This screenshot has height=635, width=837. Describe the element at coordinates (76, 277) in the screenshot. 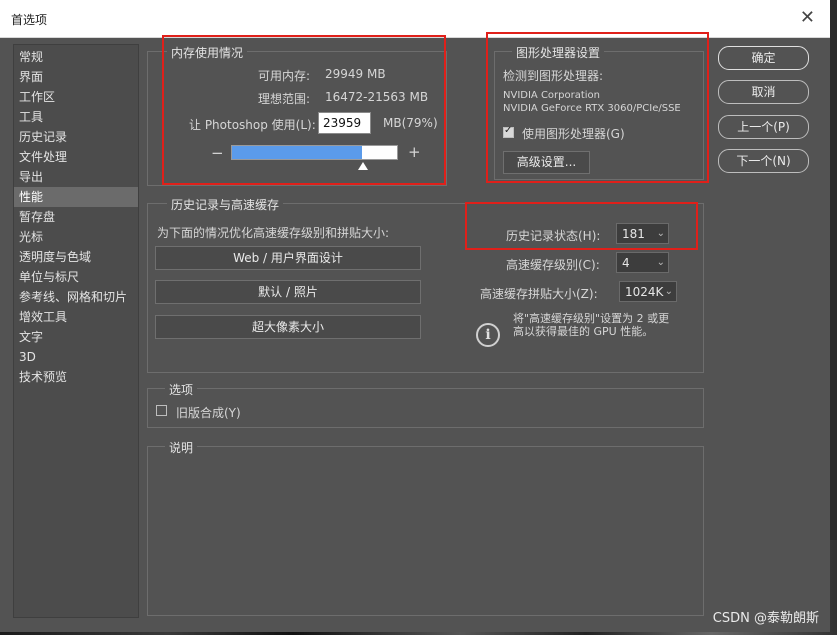

I see `sidebar-item: 单位与标尺` at that location.